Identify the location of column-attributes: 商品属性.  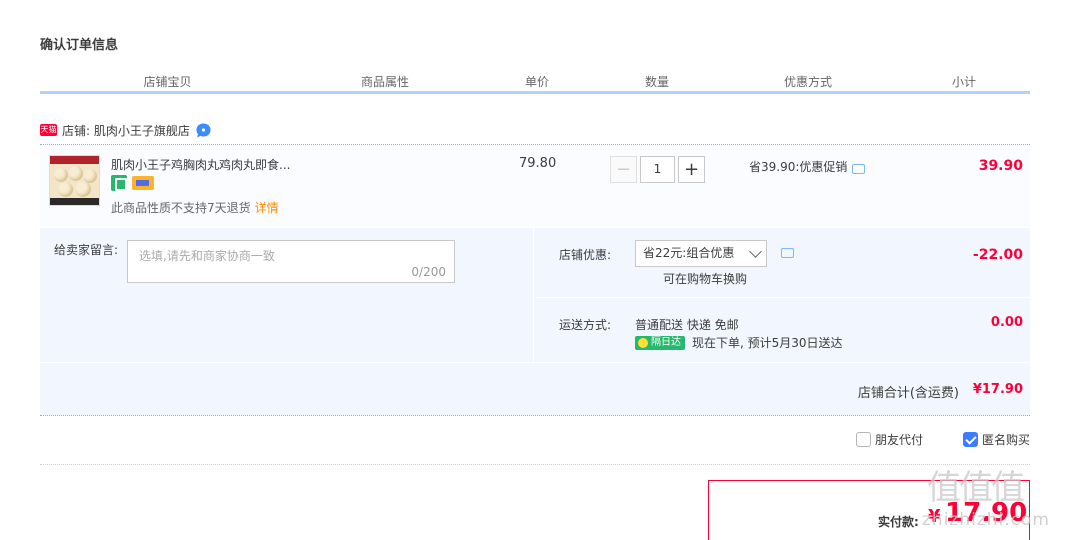
(384, 82).